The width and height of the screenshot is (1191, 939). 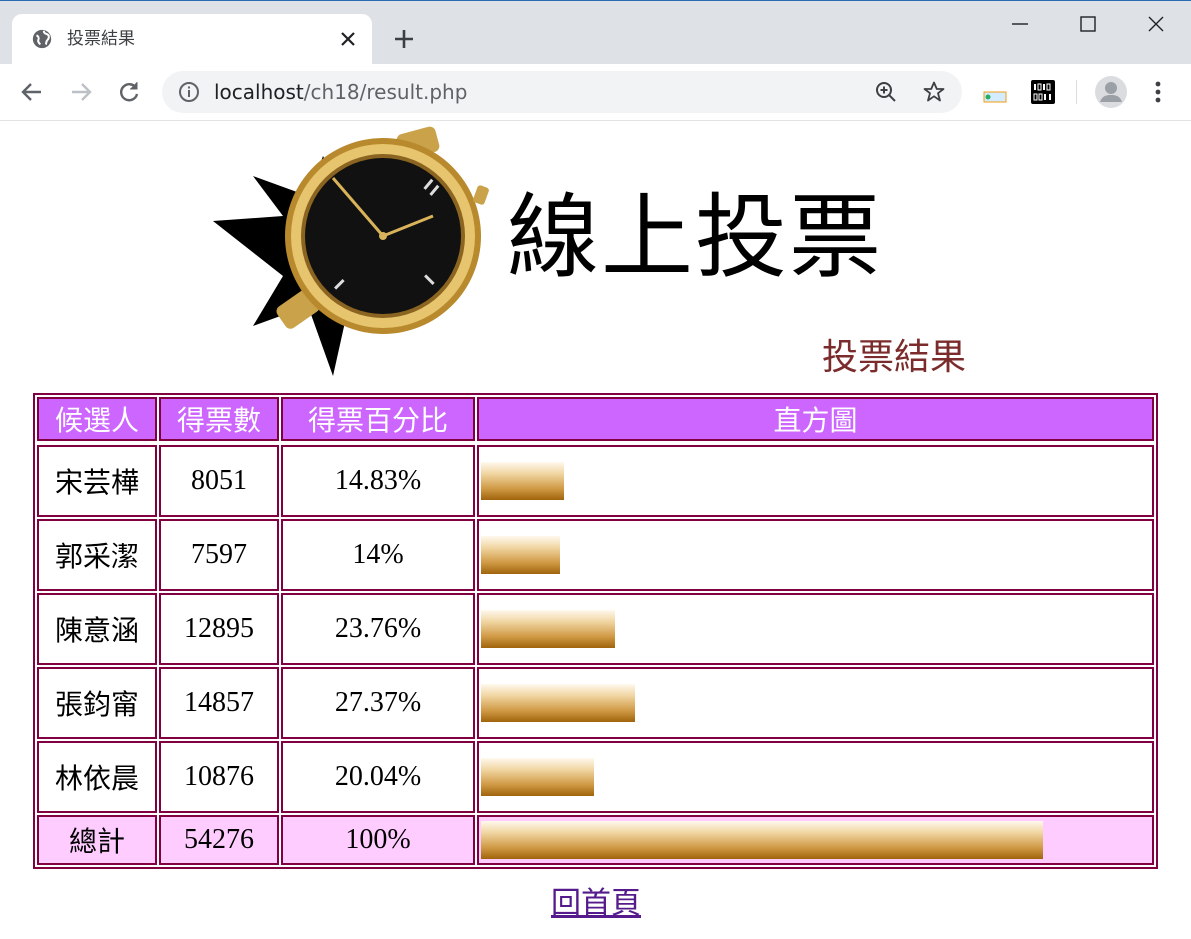 What do you see at coordinates (219, 777) in the screenshot?
I see `vote-count: 10876` at bounding box center [219, 777].